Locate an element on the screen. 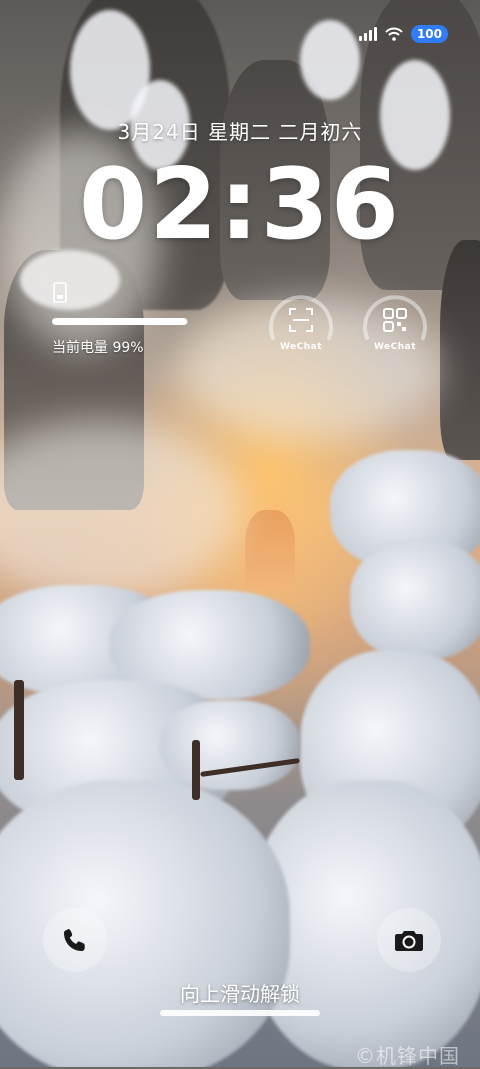  wechat-qr-widget: WeChat is located at coordinates (395, 323).